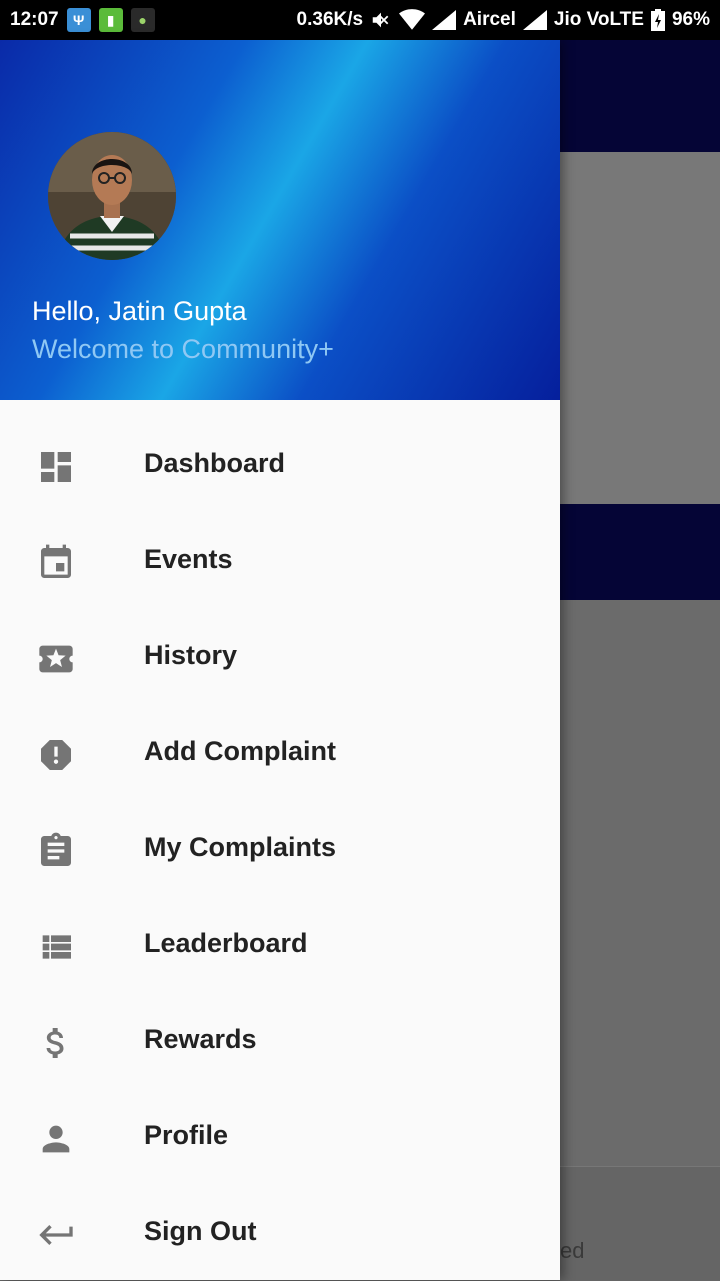  What do you see at coordinates (110, 20) in the screenshot?
I see `battery-notification-icon: ▮` at bounding box center [110, 20].